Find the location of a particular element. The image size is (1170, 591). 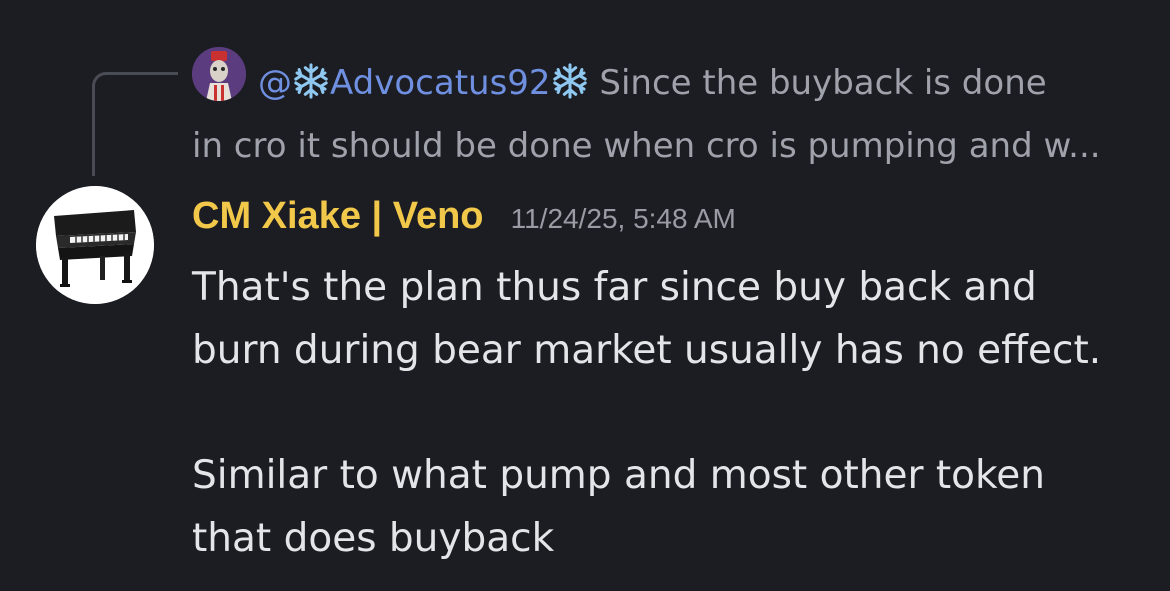

author-avatar is located at coordinates (95, 245).